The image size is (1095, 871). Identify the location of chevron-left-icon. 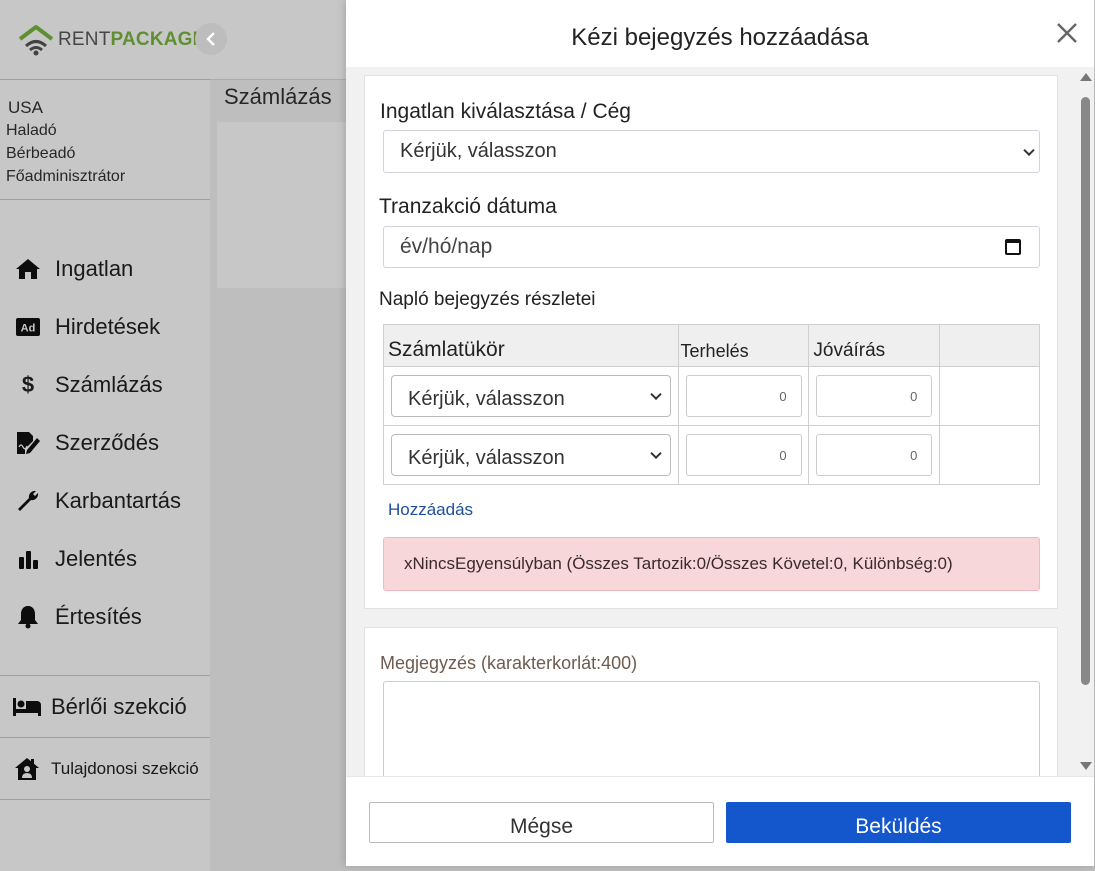
(210, 39).